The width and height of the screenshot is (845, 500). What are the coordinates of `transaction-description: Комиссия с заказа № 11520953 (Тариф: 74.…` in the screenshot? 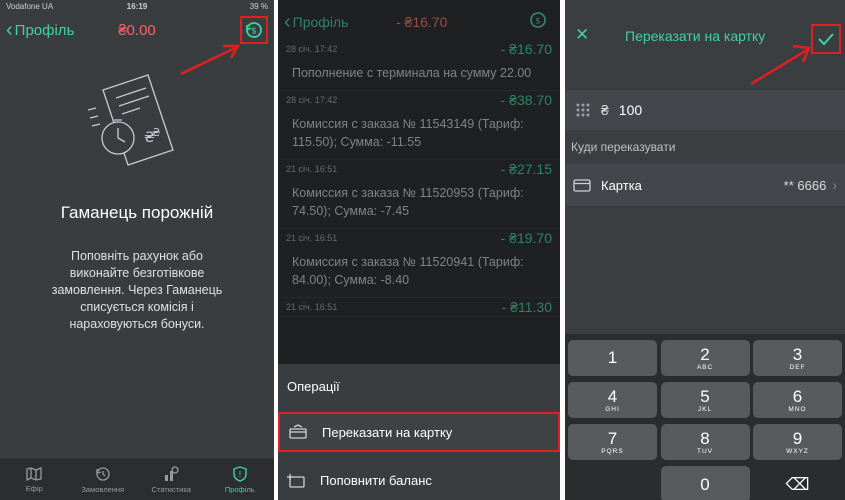 It's located at (408, 202).